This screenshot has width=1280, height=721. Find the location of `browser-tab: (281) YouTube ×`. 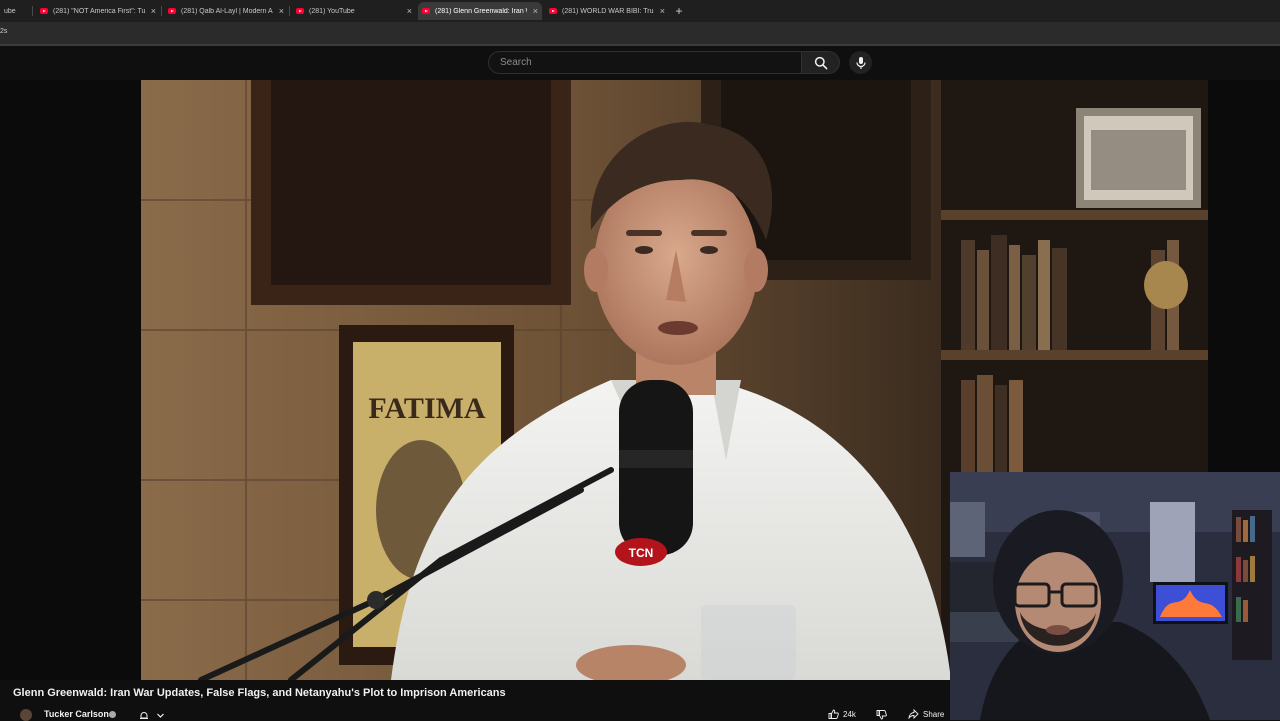

browser-tab: (281) YouTube × is located at coordinates (354, 11).